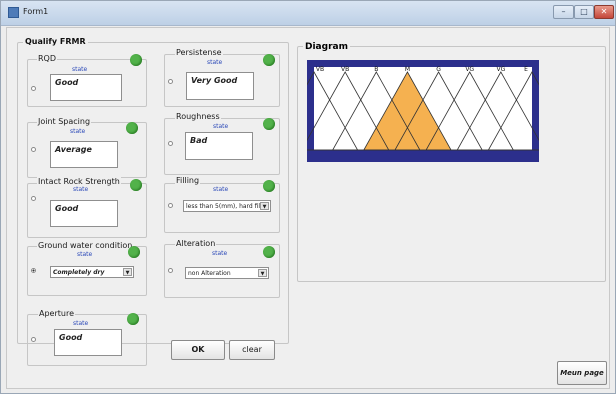 Image resolution: width=616 pixels, height=394 pixels. Describe the element at coordinates (526, 69) in the screenshot. I see `membership-label: E` at that location.